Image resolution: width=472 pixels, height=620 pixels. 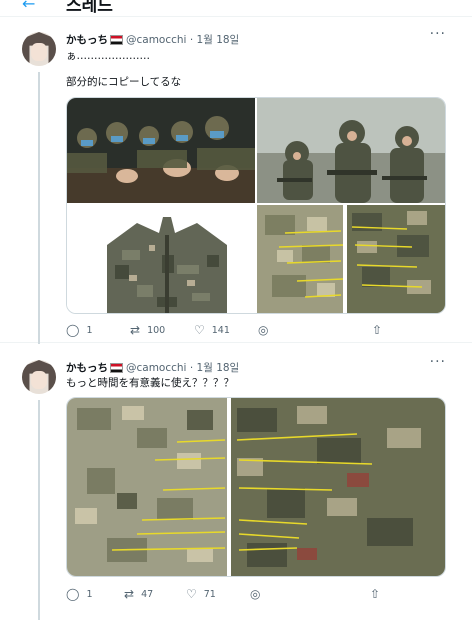 I want to click on tweet-text-line: もっと時間を有意義に使え？？？？, so click(x=150, y=383).